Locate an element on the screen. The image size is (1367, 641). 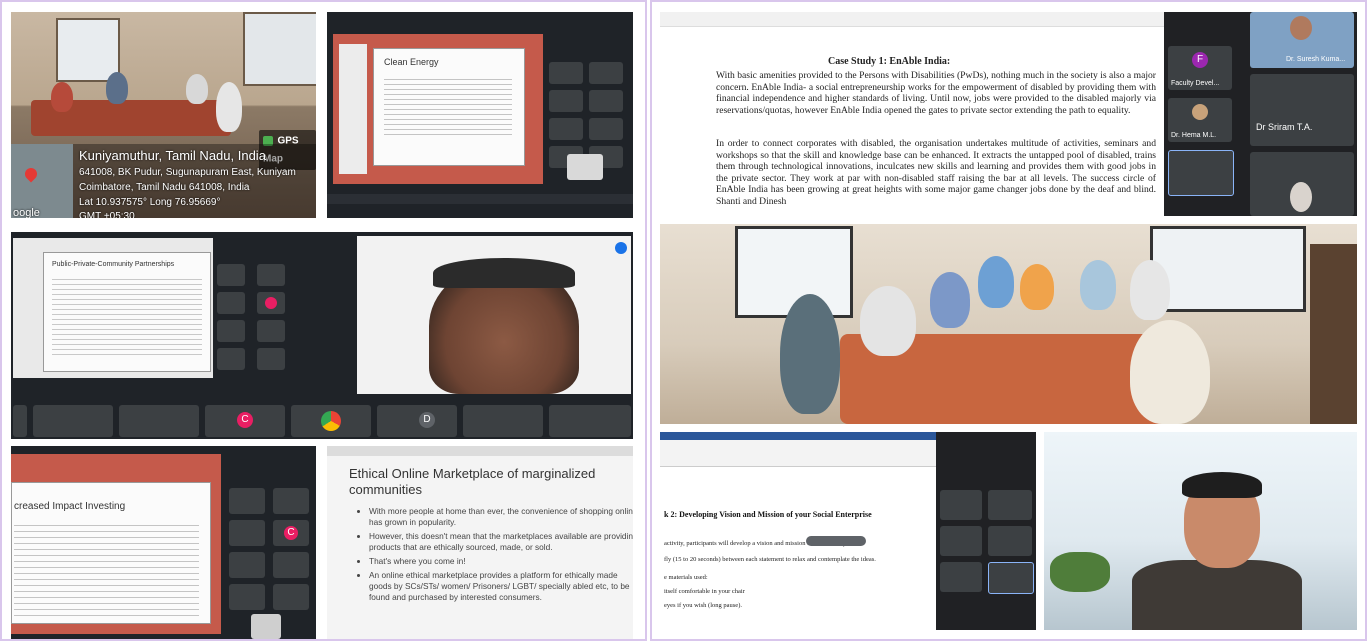
speaker-body is located at coordinates (1217, 595).